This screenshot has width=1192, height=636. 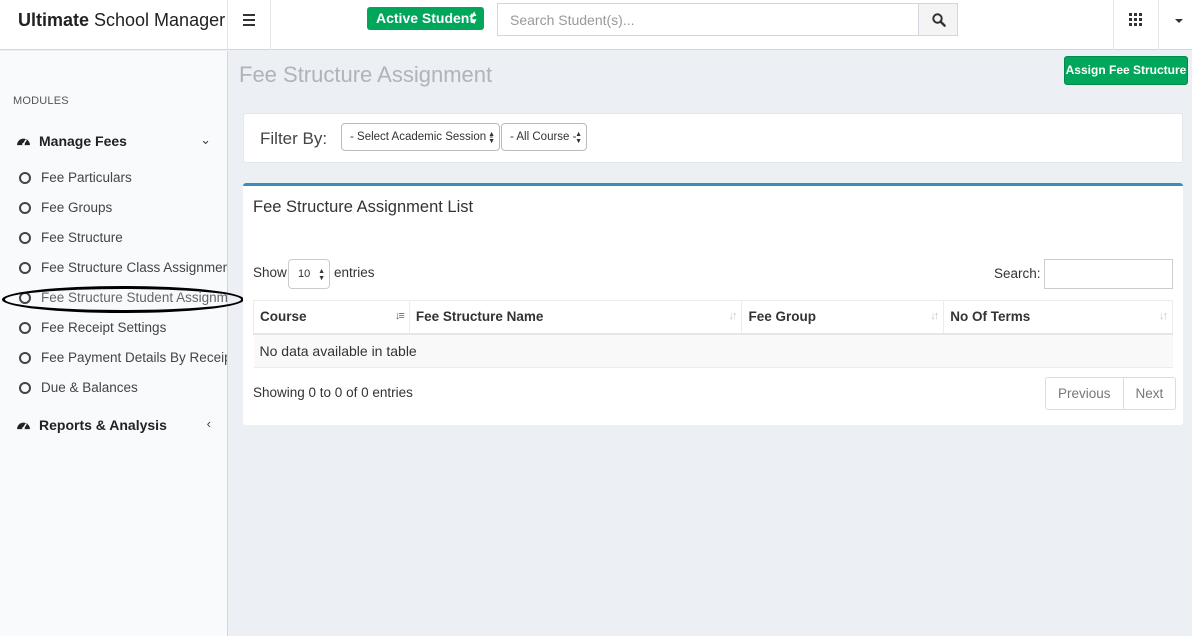 What do you see at coordinates (1149, 393) in the screenshot?
I see `next-page-button: Next` at bounding box center [1149, 393].